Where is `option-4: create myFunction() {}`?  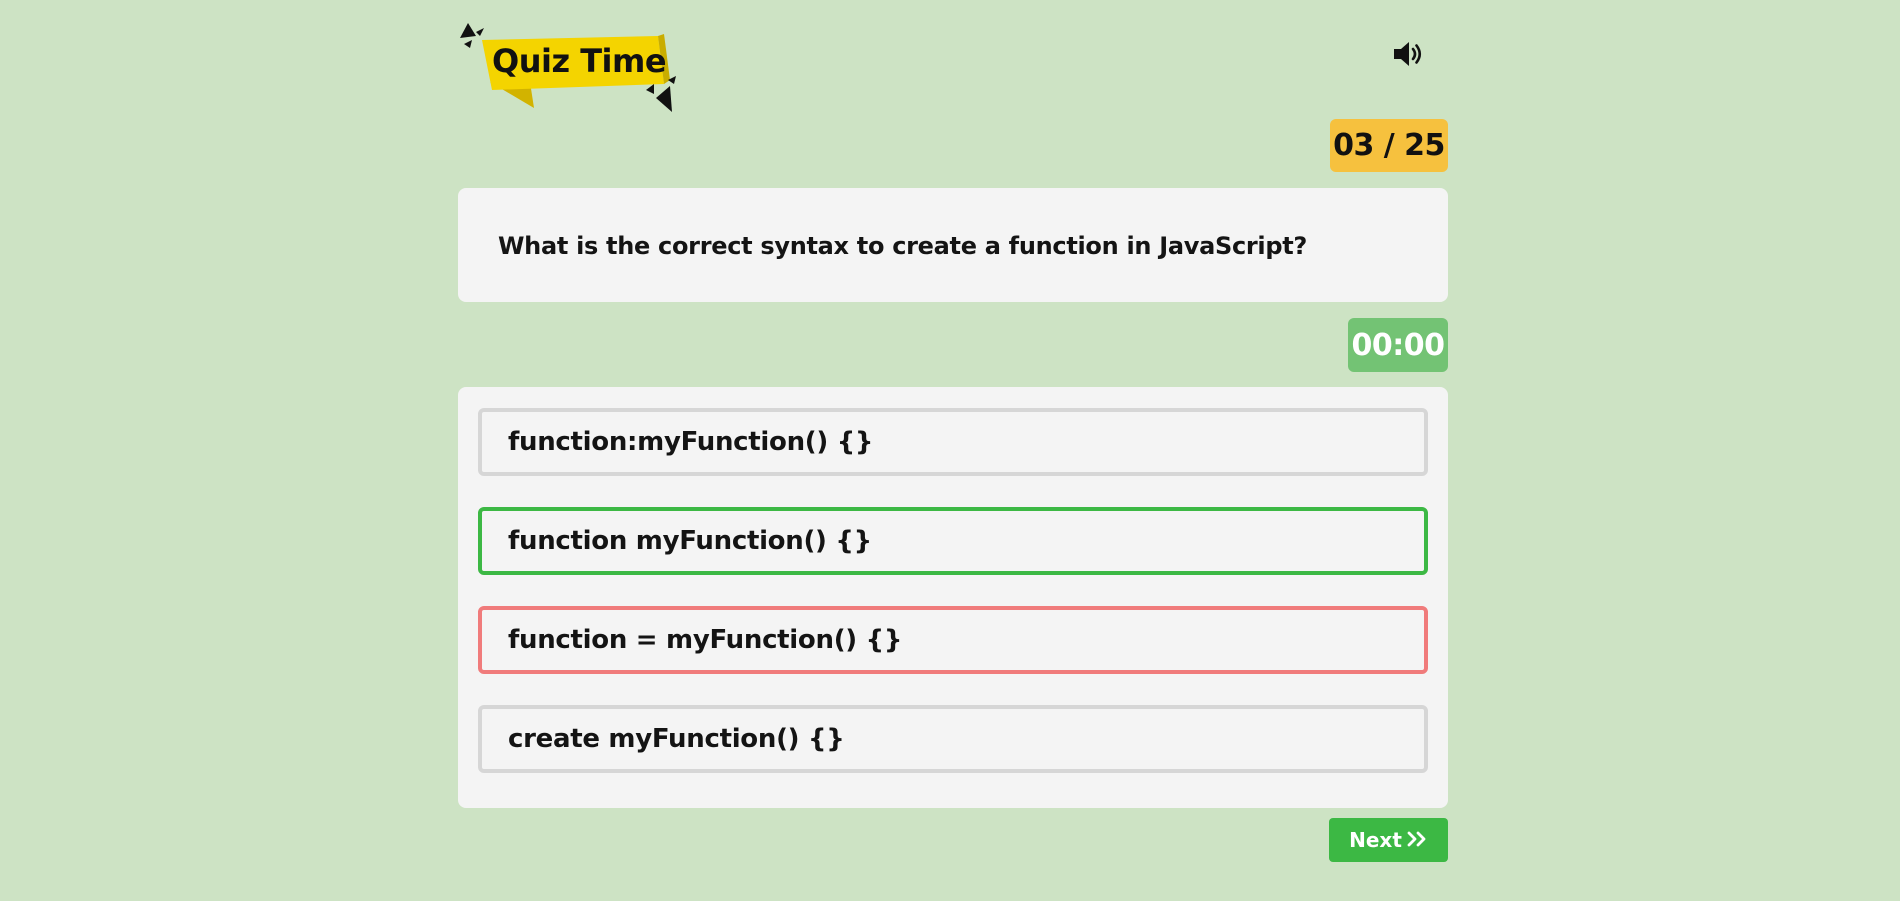 option-4: create myFunction() {} is located at coordinates (953, 739).